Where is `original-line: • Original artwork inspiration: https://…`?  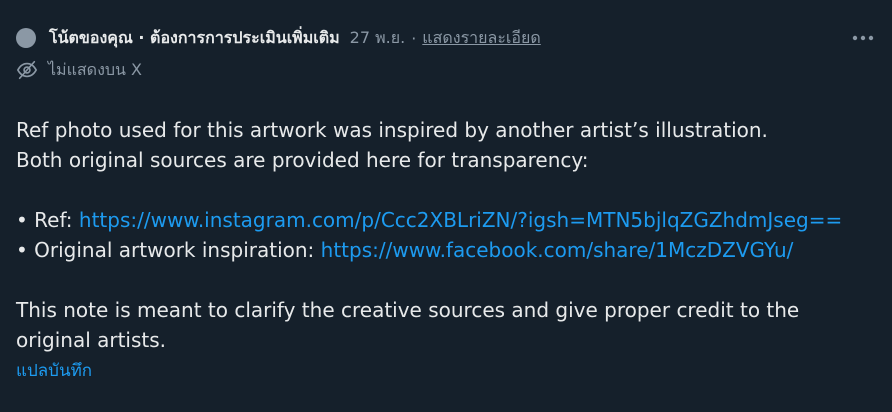
original-line: • Original artwork inspiration: https://… is located at coordinates (449, 250).